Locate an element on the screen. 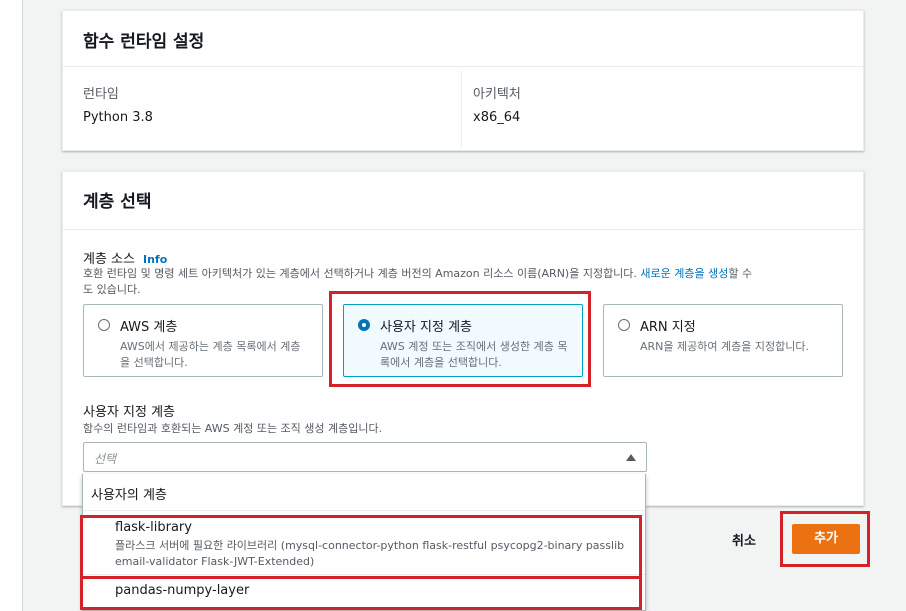  layer-panel-title: 계층 선택 is located at coordinates (463, 201).